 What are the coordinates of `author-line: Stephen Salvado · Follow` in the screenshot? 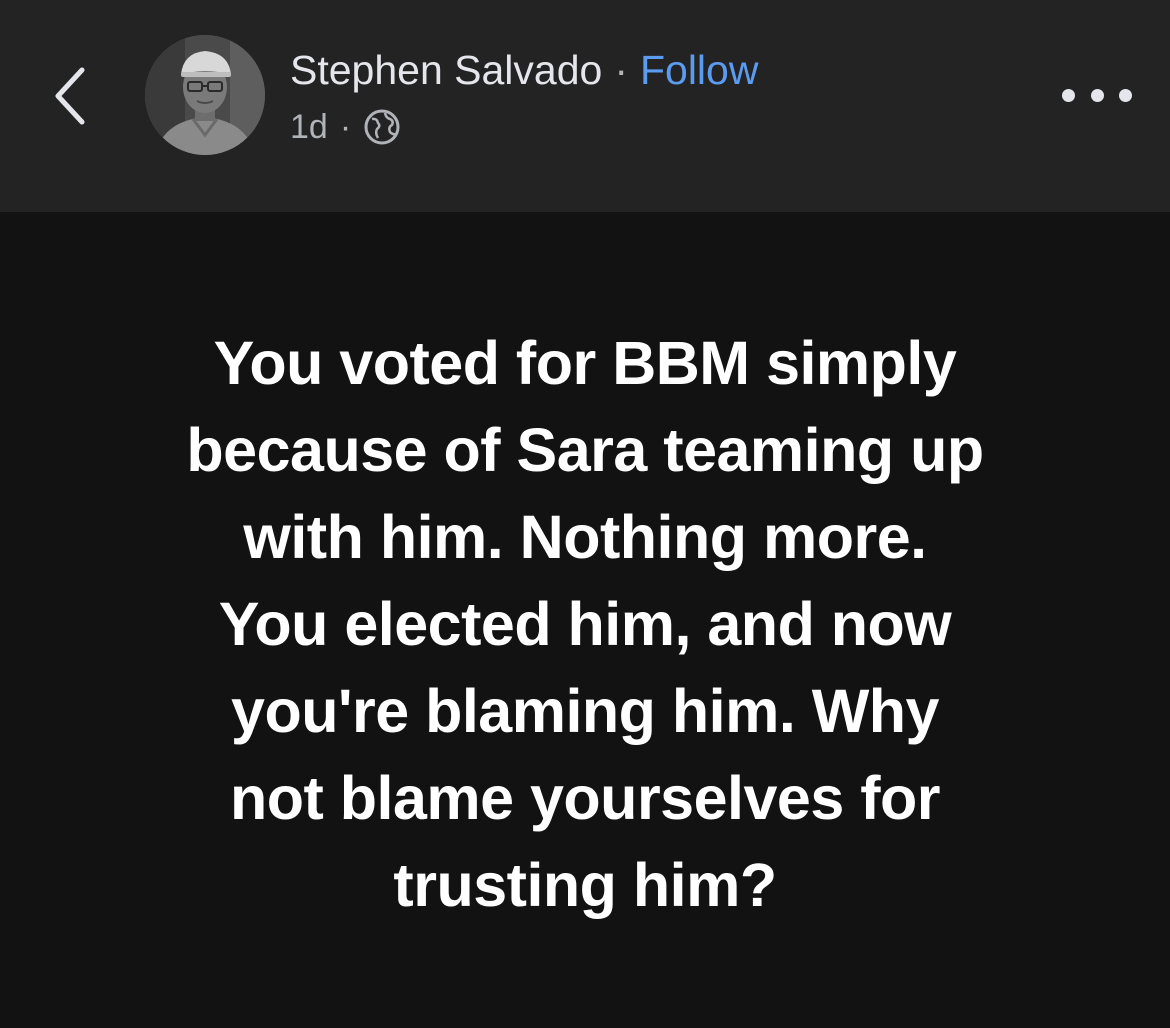 It's located at (524, 70).